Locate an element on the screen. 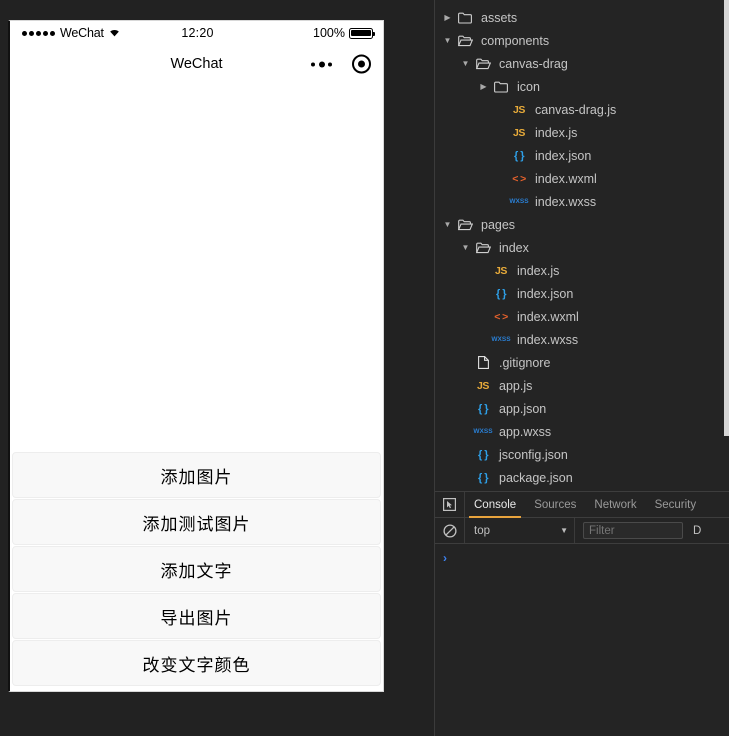 Image resolution: width=729 pixels, height=736 pixels. tab-security: Security is located at coordinates (676, 504).